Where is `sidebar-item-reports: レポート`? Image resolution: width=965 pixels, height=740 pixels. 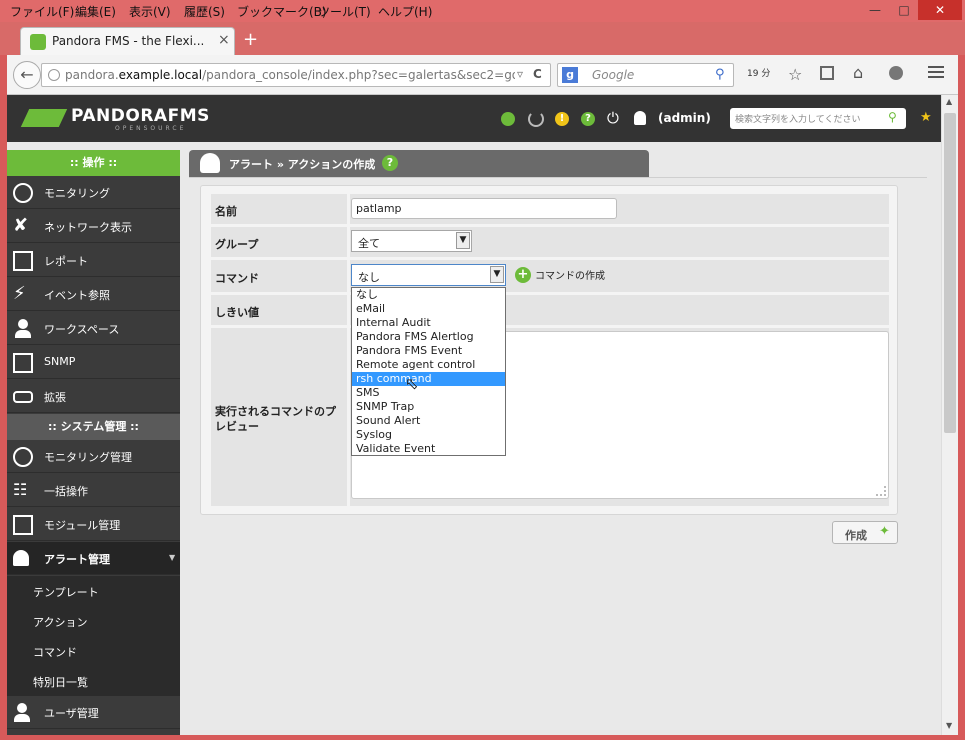
sidebar-item-reports: レポート is located at coordinates (93, 260).